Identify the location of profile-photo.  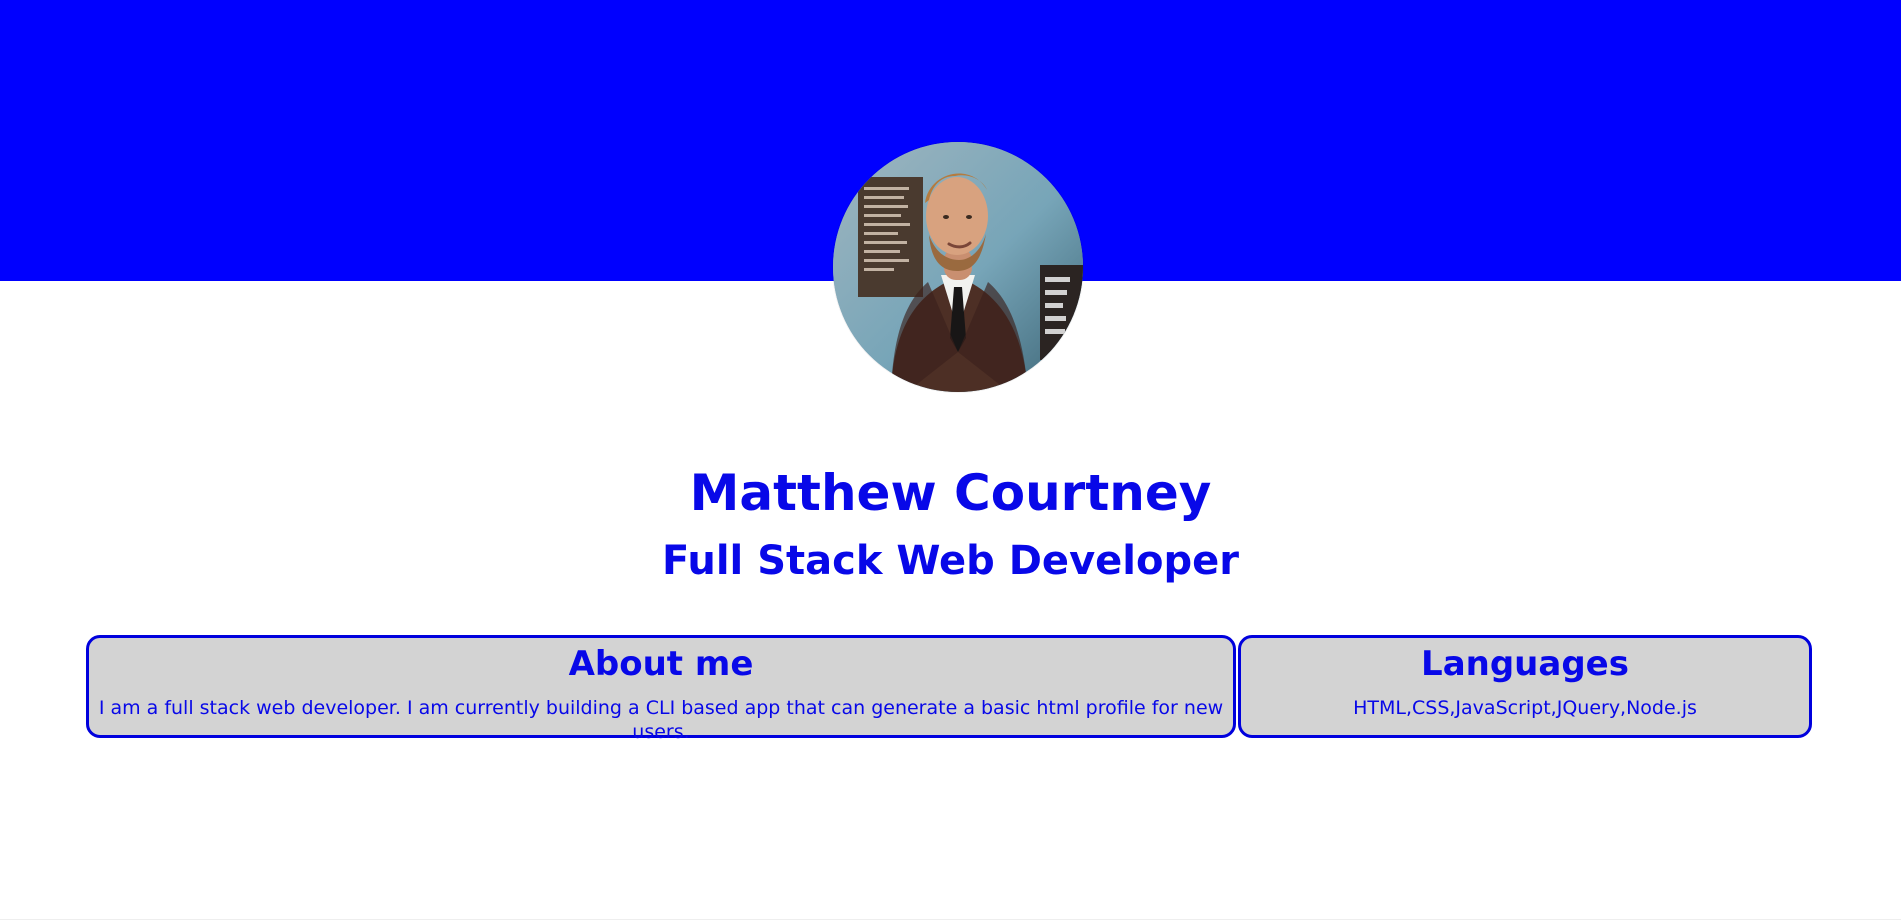
(958, 267).